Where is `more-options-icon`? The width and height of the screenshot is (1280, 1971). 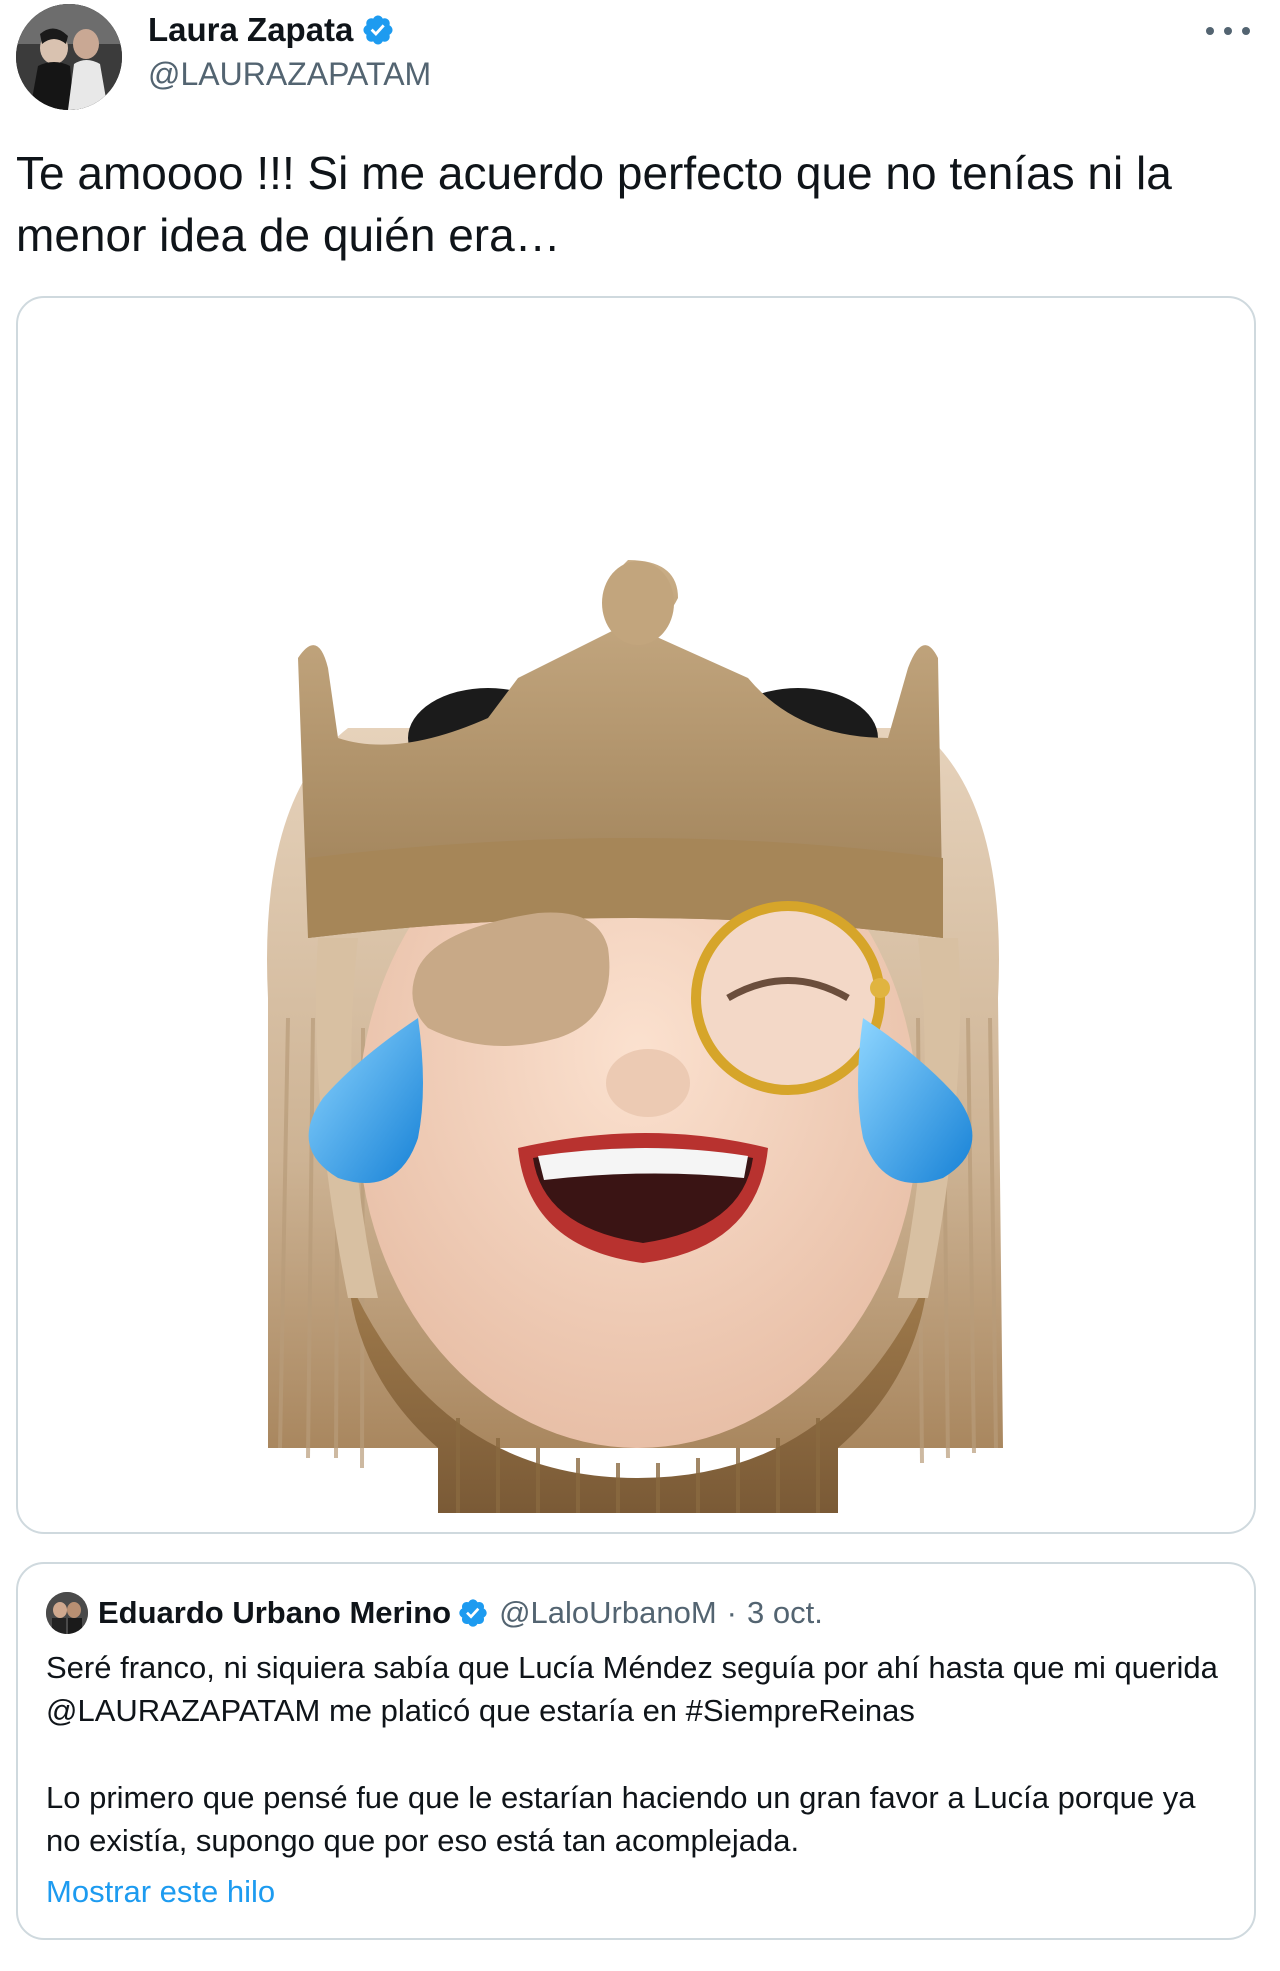 more-options-icon is located at coordinates (1228, 31).